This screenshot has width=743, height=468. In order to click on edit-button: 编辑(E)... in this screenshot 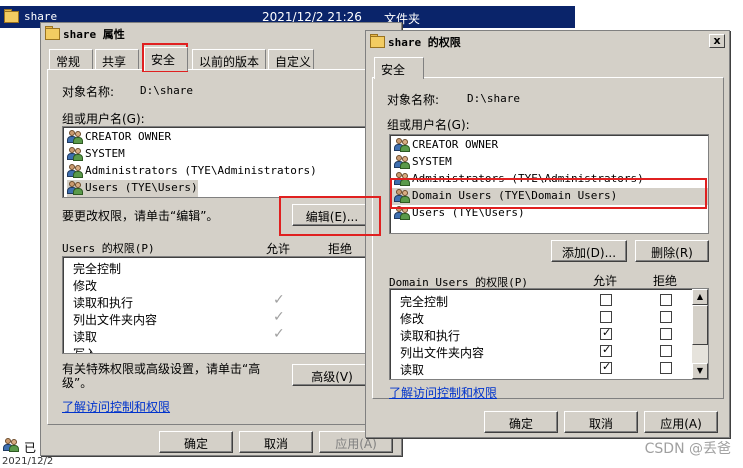, I will do `click(332, 215)`.